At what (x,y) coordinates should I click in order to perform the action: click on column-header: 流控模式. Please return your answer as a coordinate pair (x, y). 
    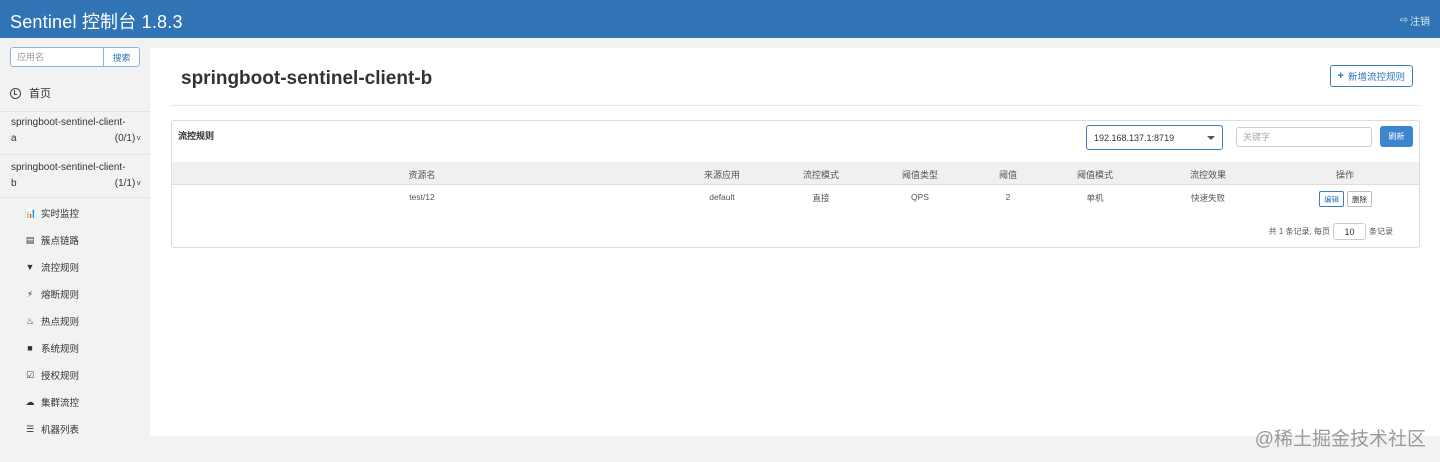
    Looking at the image, I should click on (821, 175).